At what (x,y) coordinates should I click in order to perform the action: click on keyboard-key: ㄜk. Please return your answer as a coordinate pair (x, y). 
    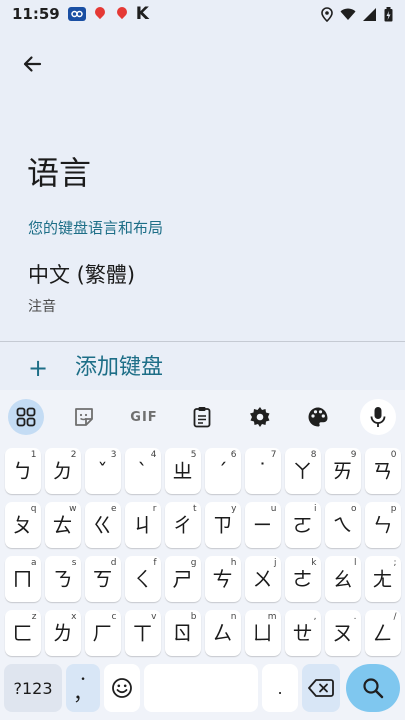
    Looking at the image, I should click on (302, 579).